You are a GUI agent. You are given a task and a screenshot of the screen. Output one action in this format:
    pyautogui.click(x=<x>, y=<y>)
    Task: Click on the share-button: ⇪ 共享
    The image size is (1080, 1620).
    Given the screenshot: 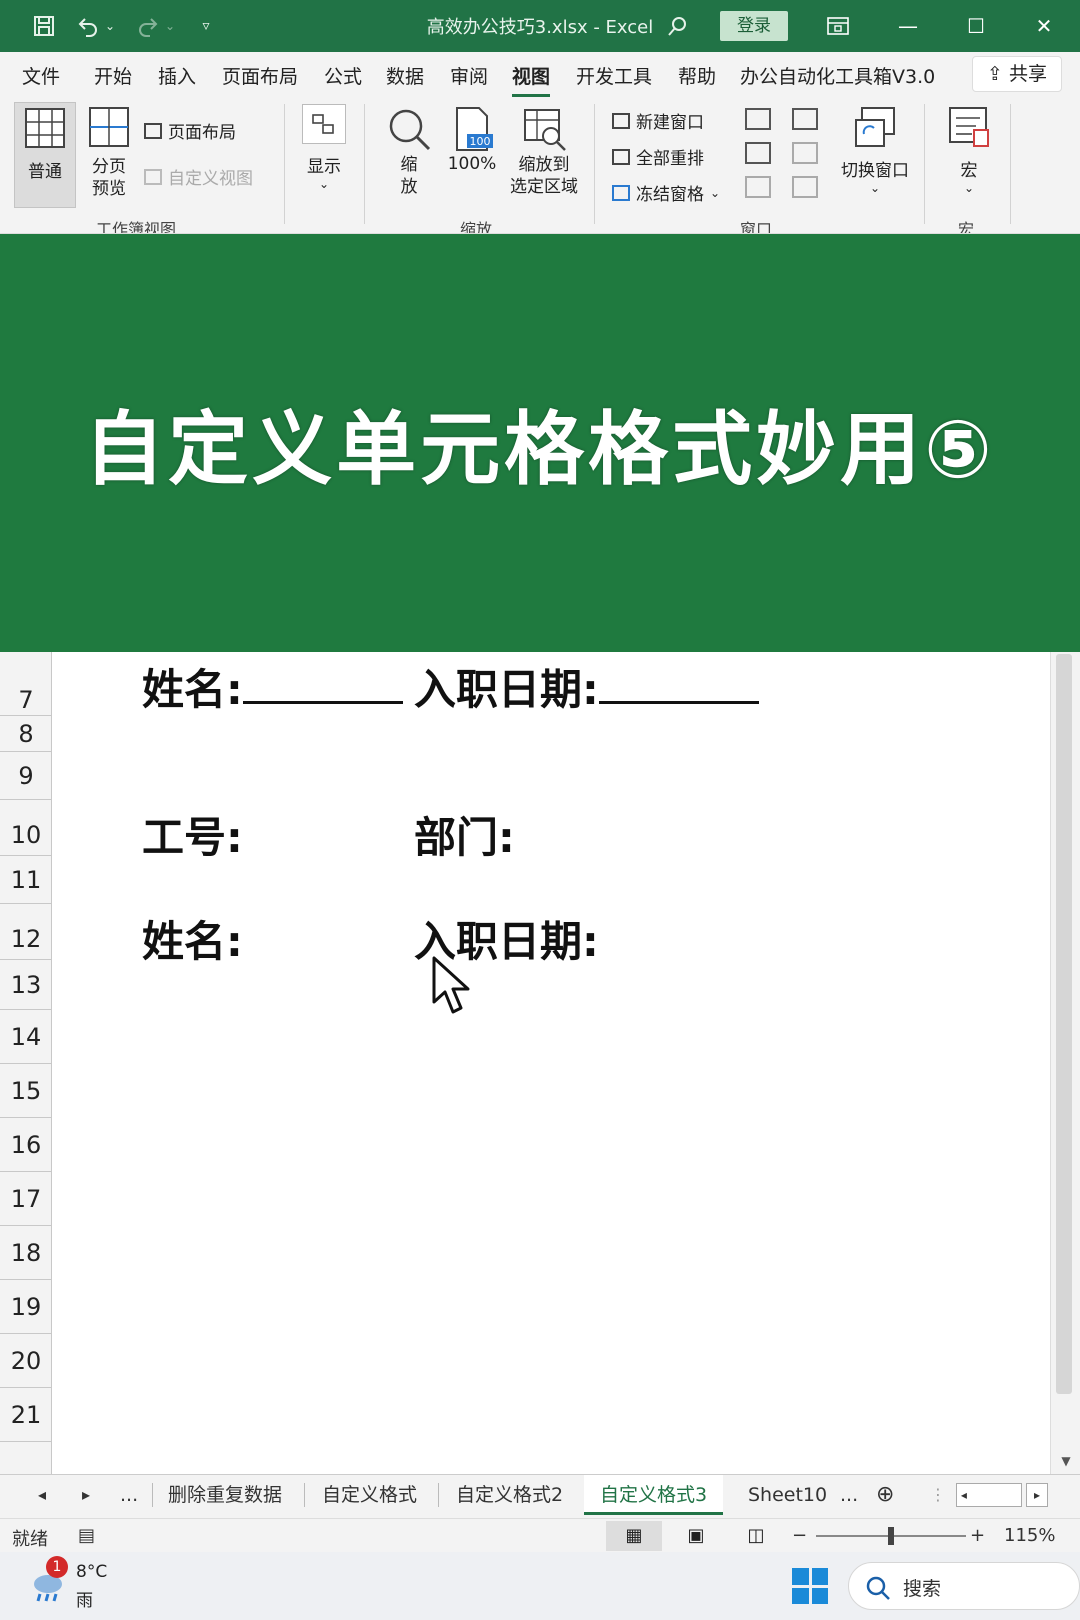 What is the action you would take?
    pyautogui.click(x=1017, y=74)
    